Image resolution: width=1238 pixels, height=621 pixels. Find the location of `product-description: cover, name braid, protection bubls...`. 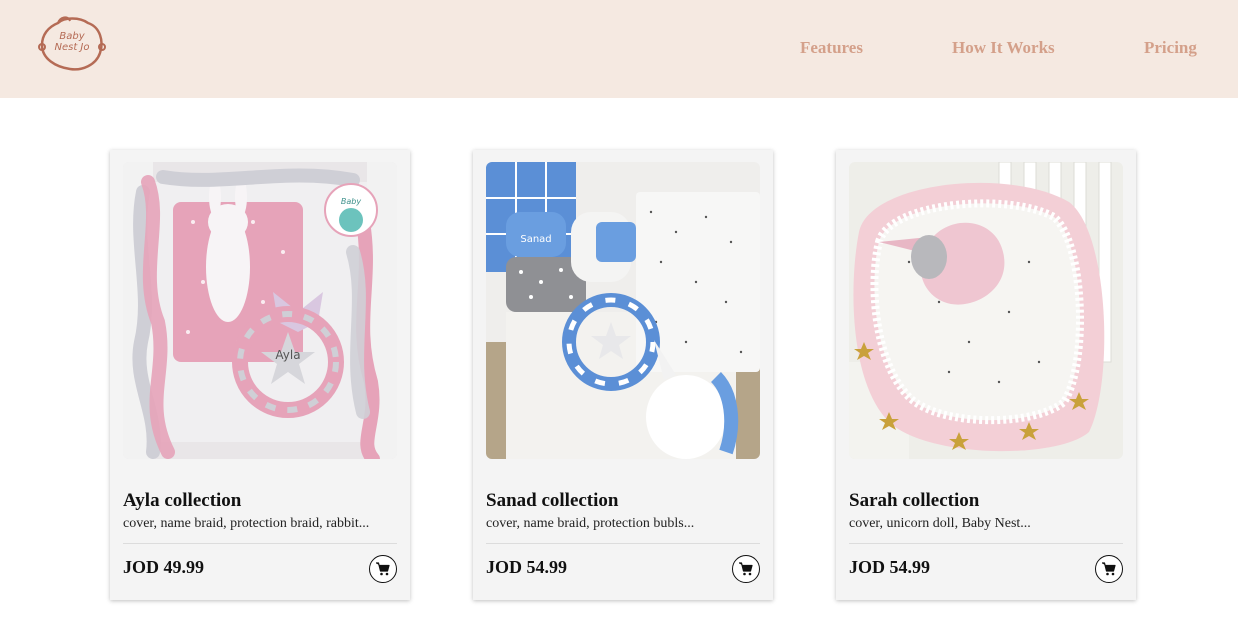

product-description: cover, name braid, protection bubls... is located at coordinates (590, 523).